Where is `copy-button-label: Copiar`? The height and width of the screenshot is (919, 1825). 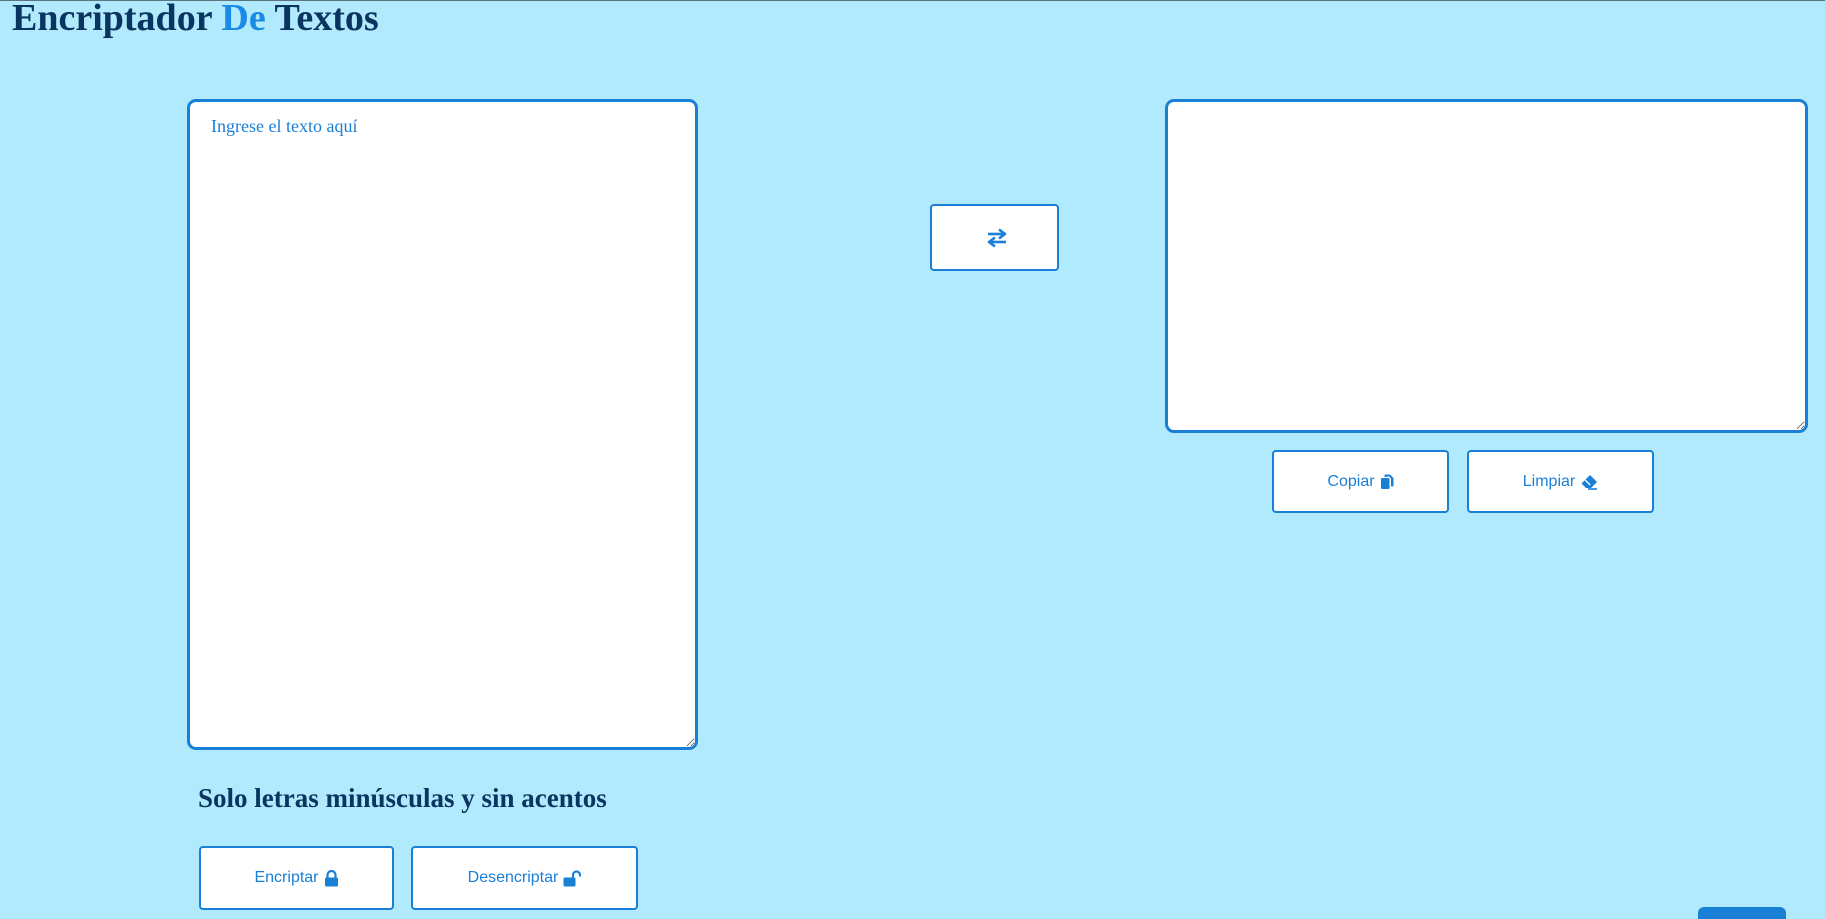 copy-button-label: Copiar is located at coordinates (1351, 481).